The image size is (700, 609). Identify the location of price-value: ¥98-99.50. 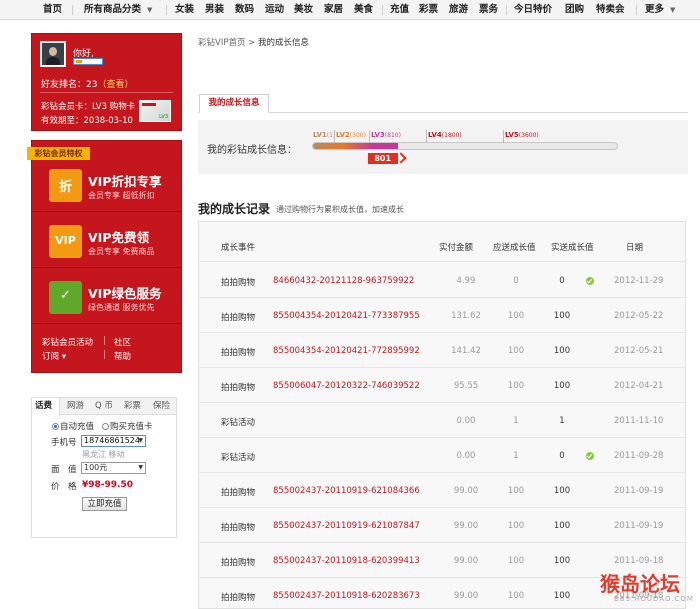
(107, 485).